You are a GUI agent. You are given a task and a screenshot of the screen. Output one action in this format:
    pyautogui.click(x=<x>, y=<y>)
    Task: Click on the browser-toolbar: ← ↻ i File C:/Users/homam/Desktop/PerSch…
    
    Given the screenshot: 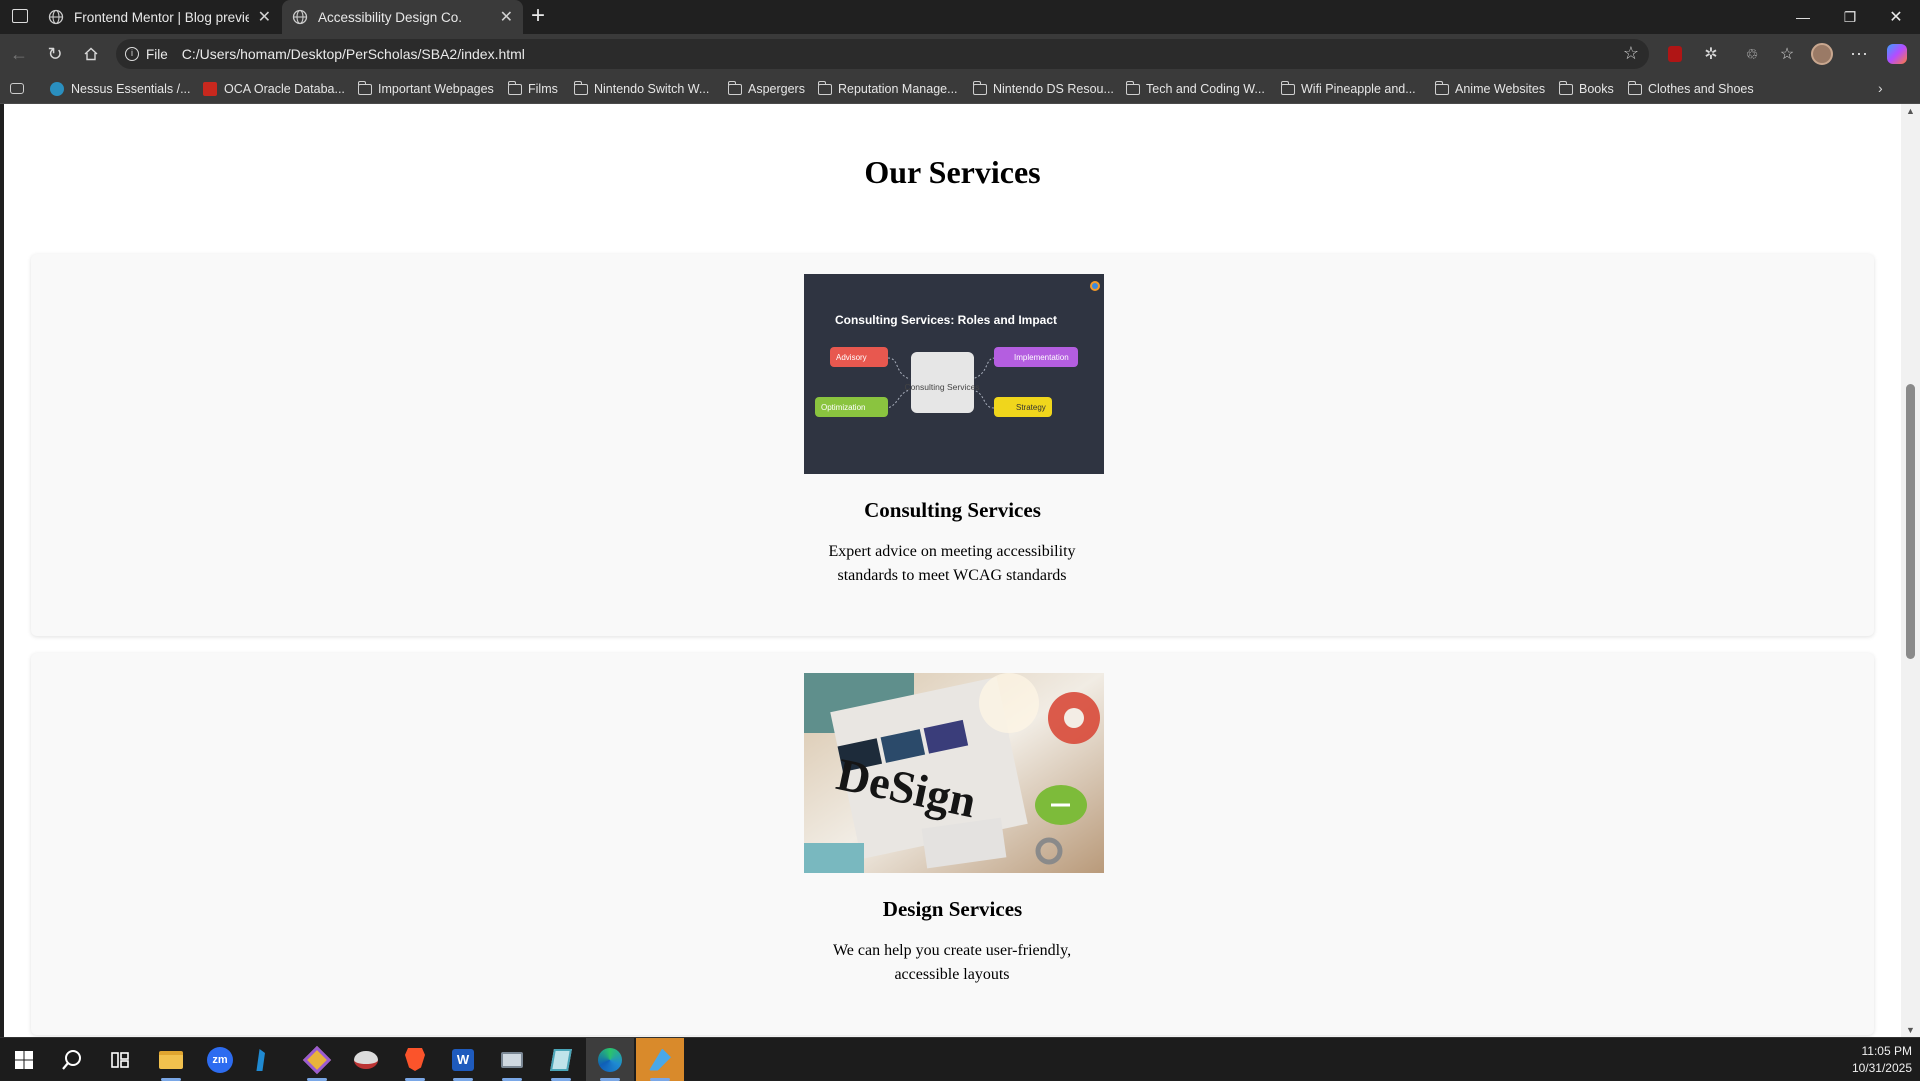 What is the action you would take?
    pyautogui.click(x=960, y=54)
    